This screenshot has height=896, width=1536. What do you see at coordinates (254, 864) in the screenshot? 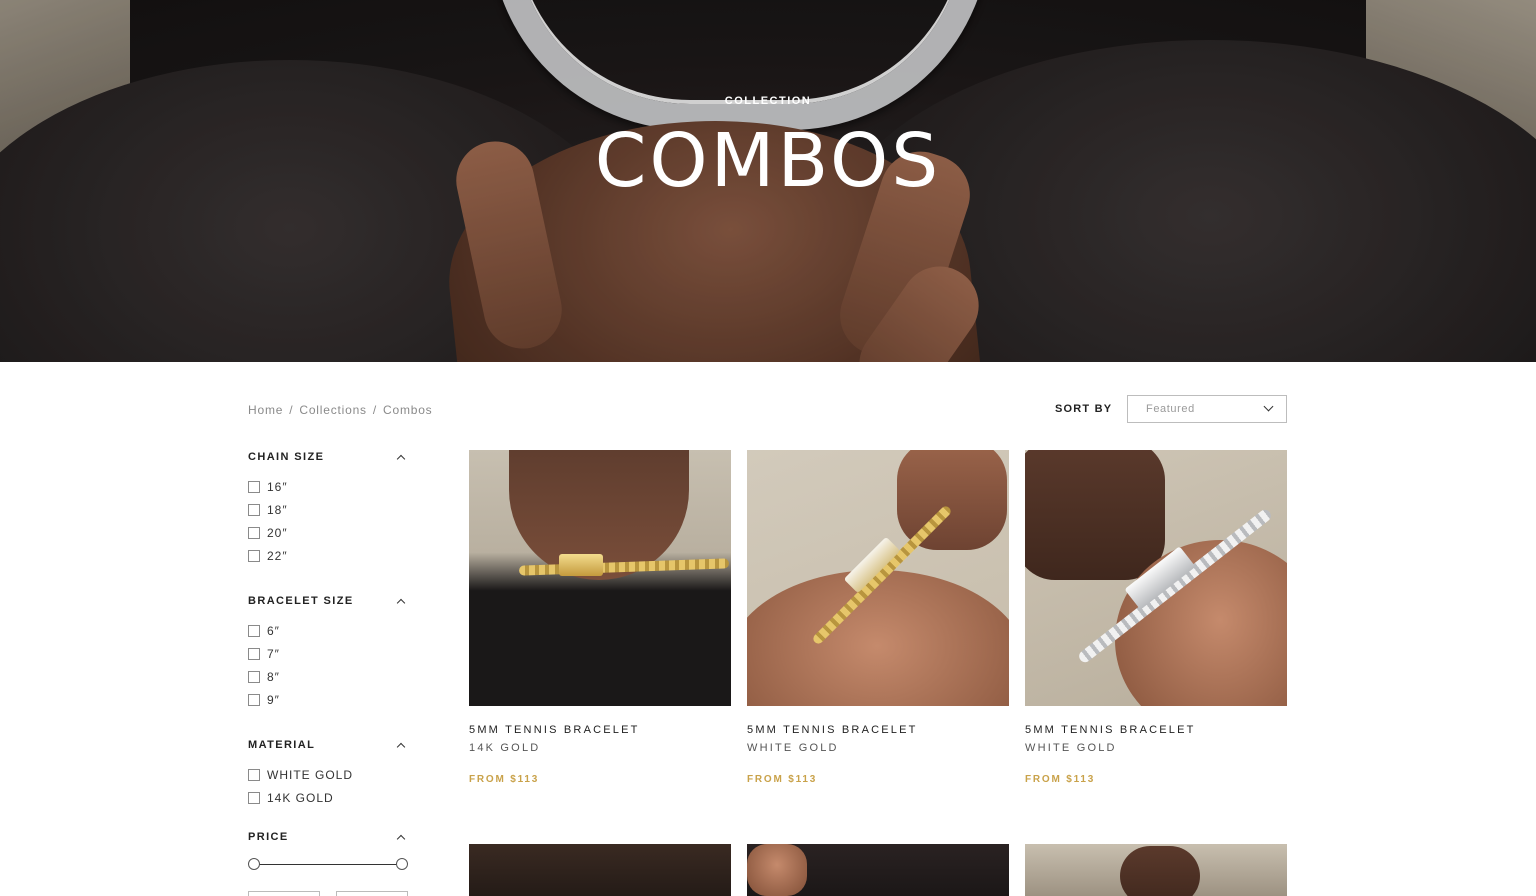
I see `price-min-handle` at bounding box center [254, 864].